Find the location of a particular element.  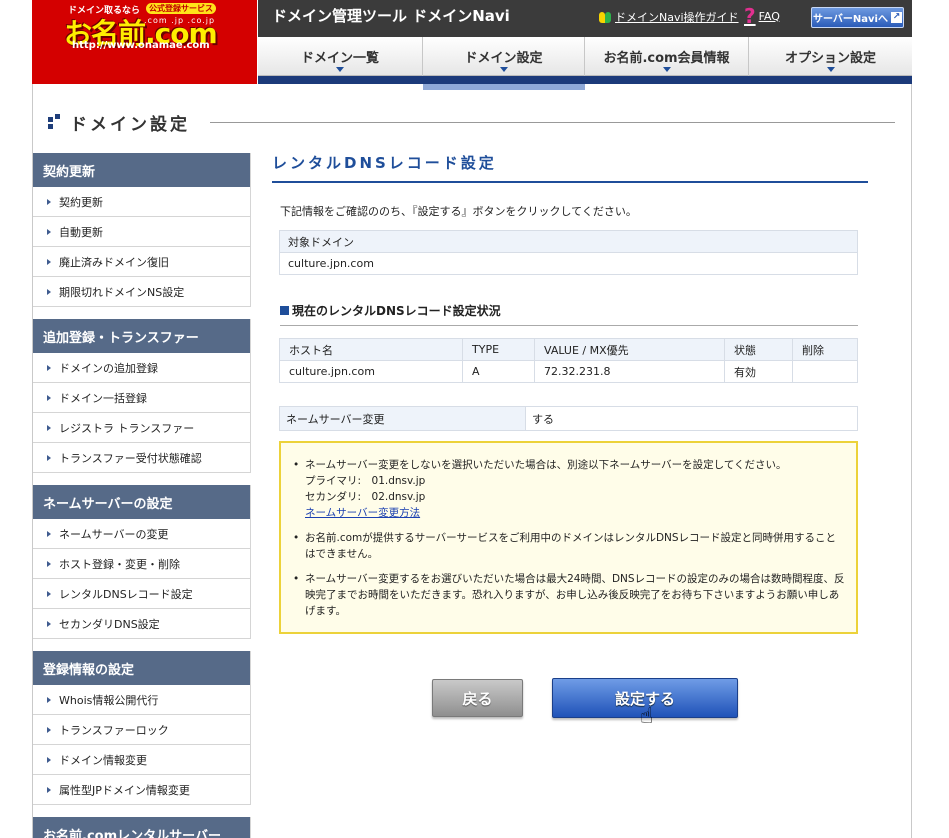

sidebar-item-registrar-transfer: レジストラ トランスファー is located at coordinates (141, 428).